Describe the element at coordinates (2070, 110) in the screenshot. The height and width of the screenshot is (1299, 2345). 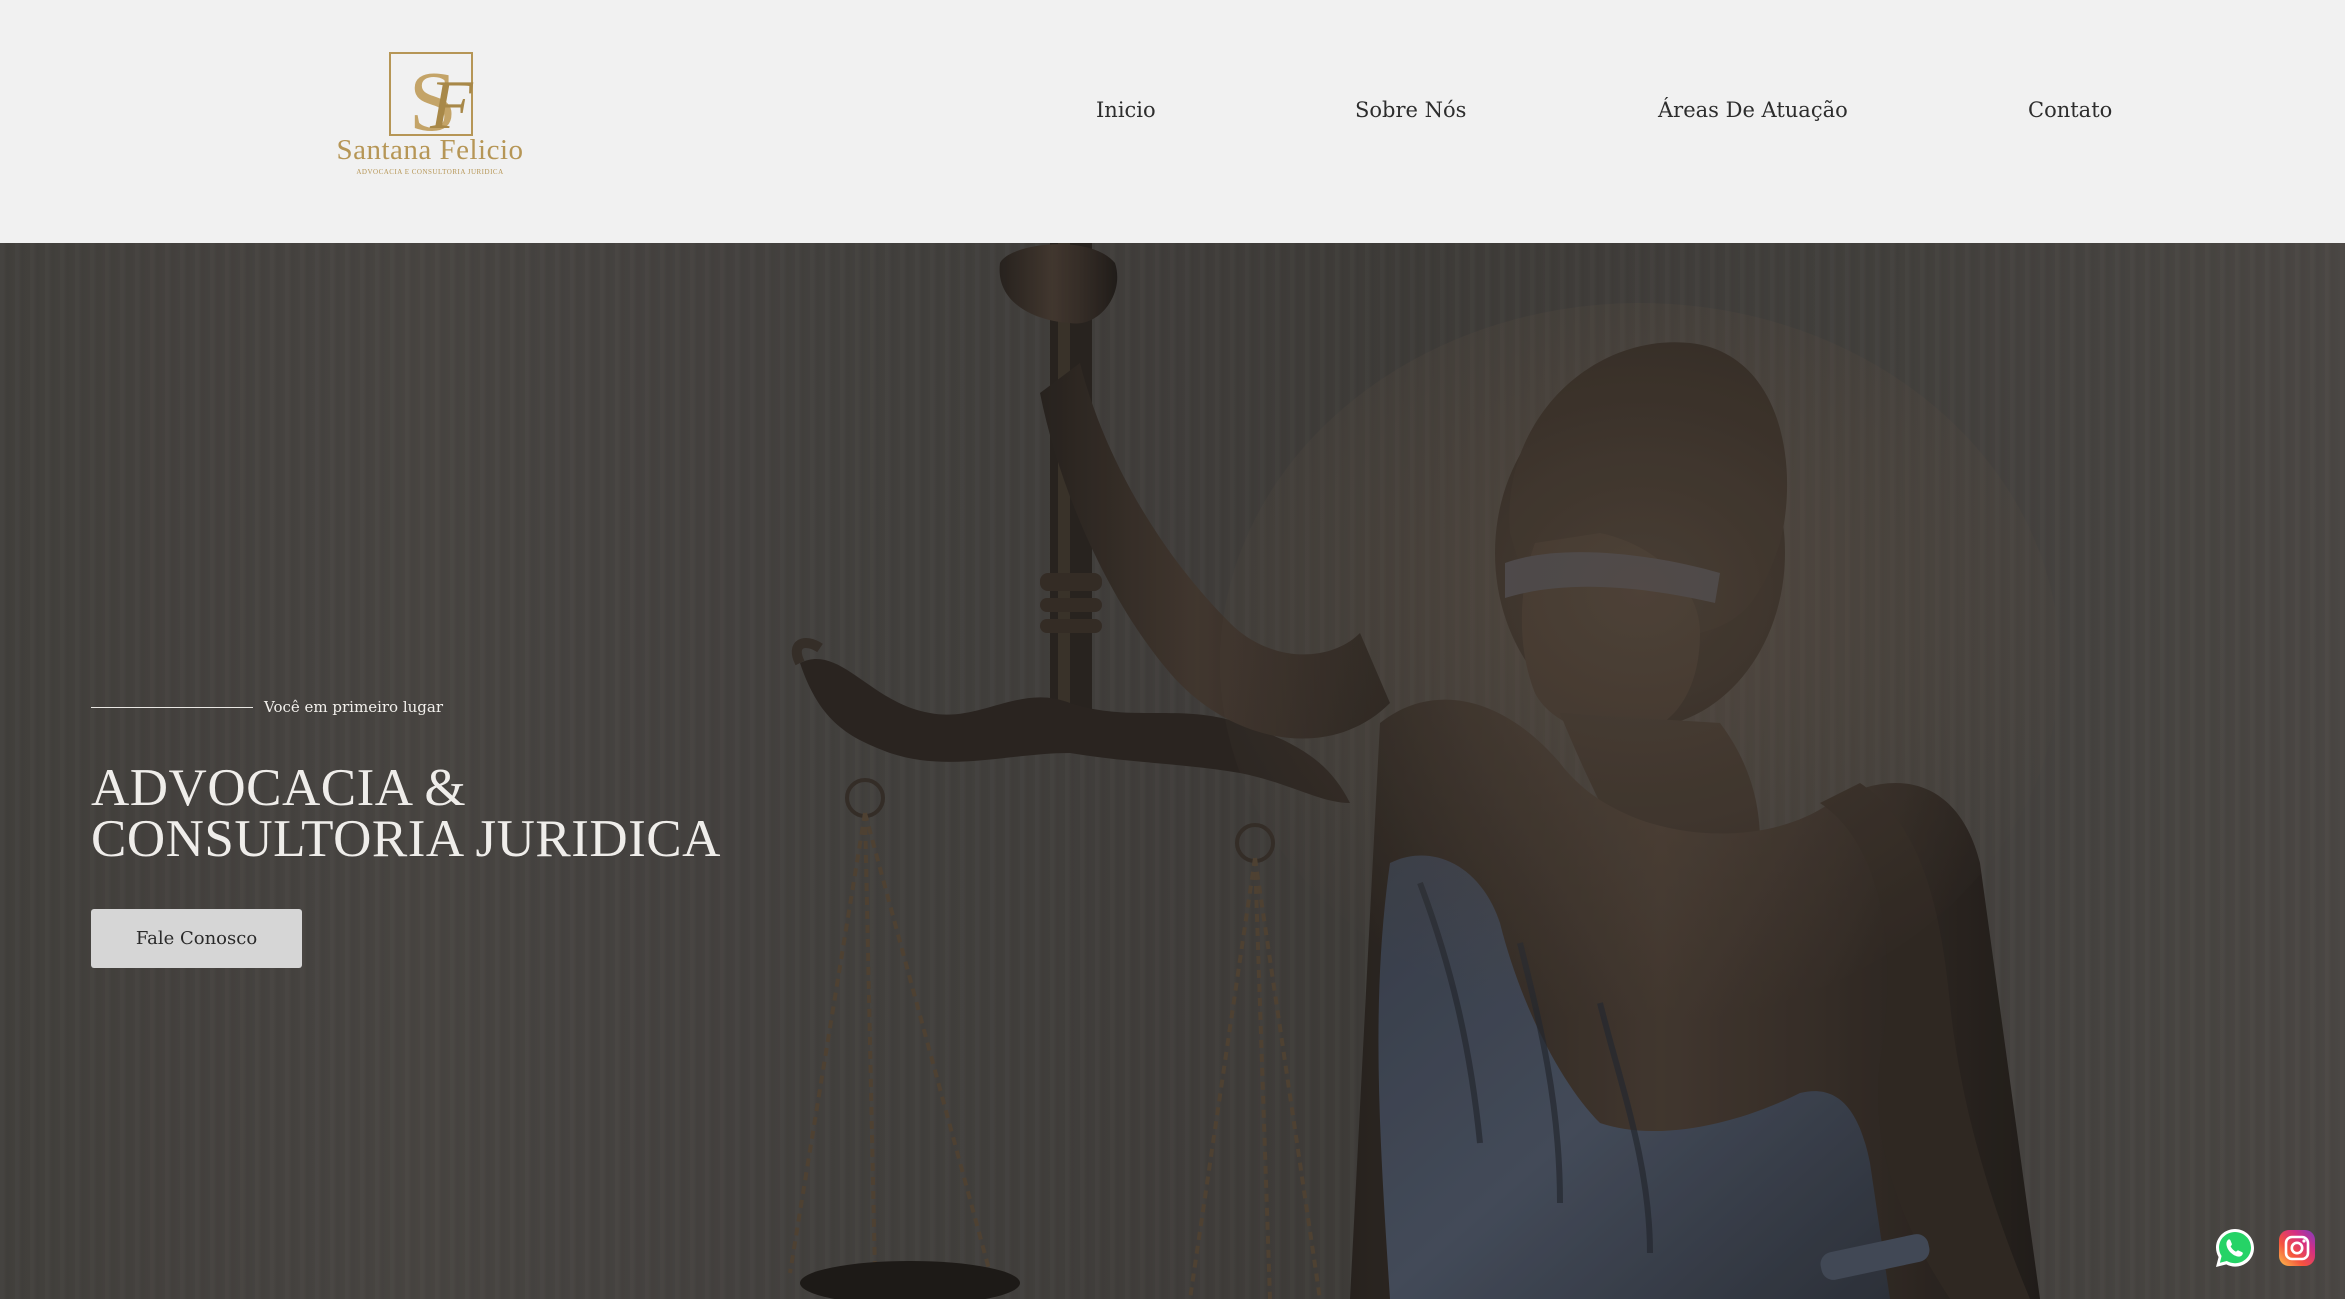
I see `nav-item-contato: Contato` at that location.